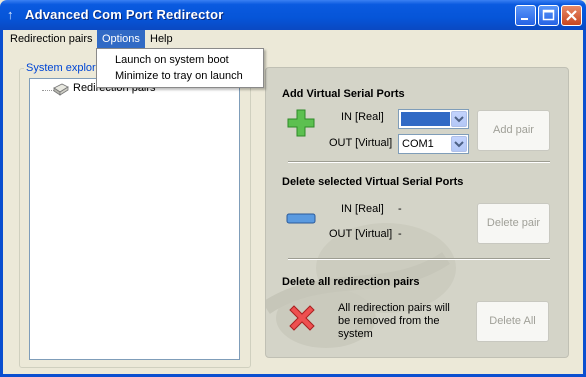 The image size is (586, 377). Describe the element at coordinates (524, 19) in the screenshot. I see `minimize-icon` at that location.